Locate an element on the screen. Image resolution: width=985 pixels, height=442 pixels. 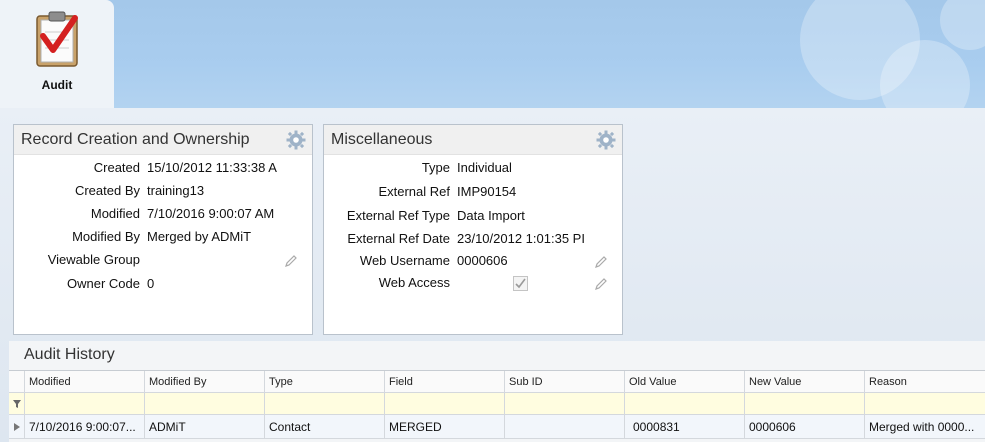
column-header-reason: Reason is located at coordinates (925, 381).